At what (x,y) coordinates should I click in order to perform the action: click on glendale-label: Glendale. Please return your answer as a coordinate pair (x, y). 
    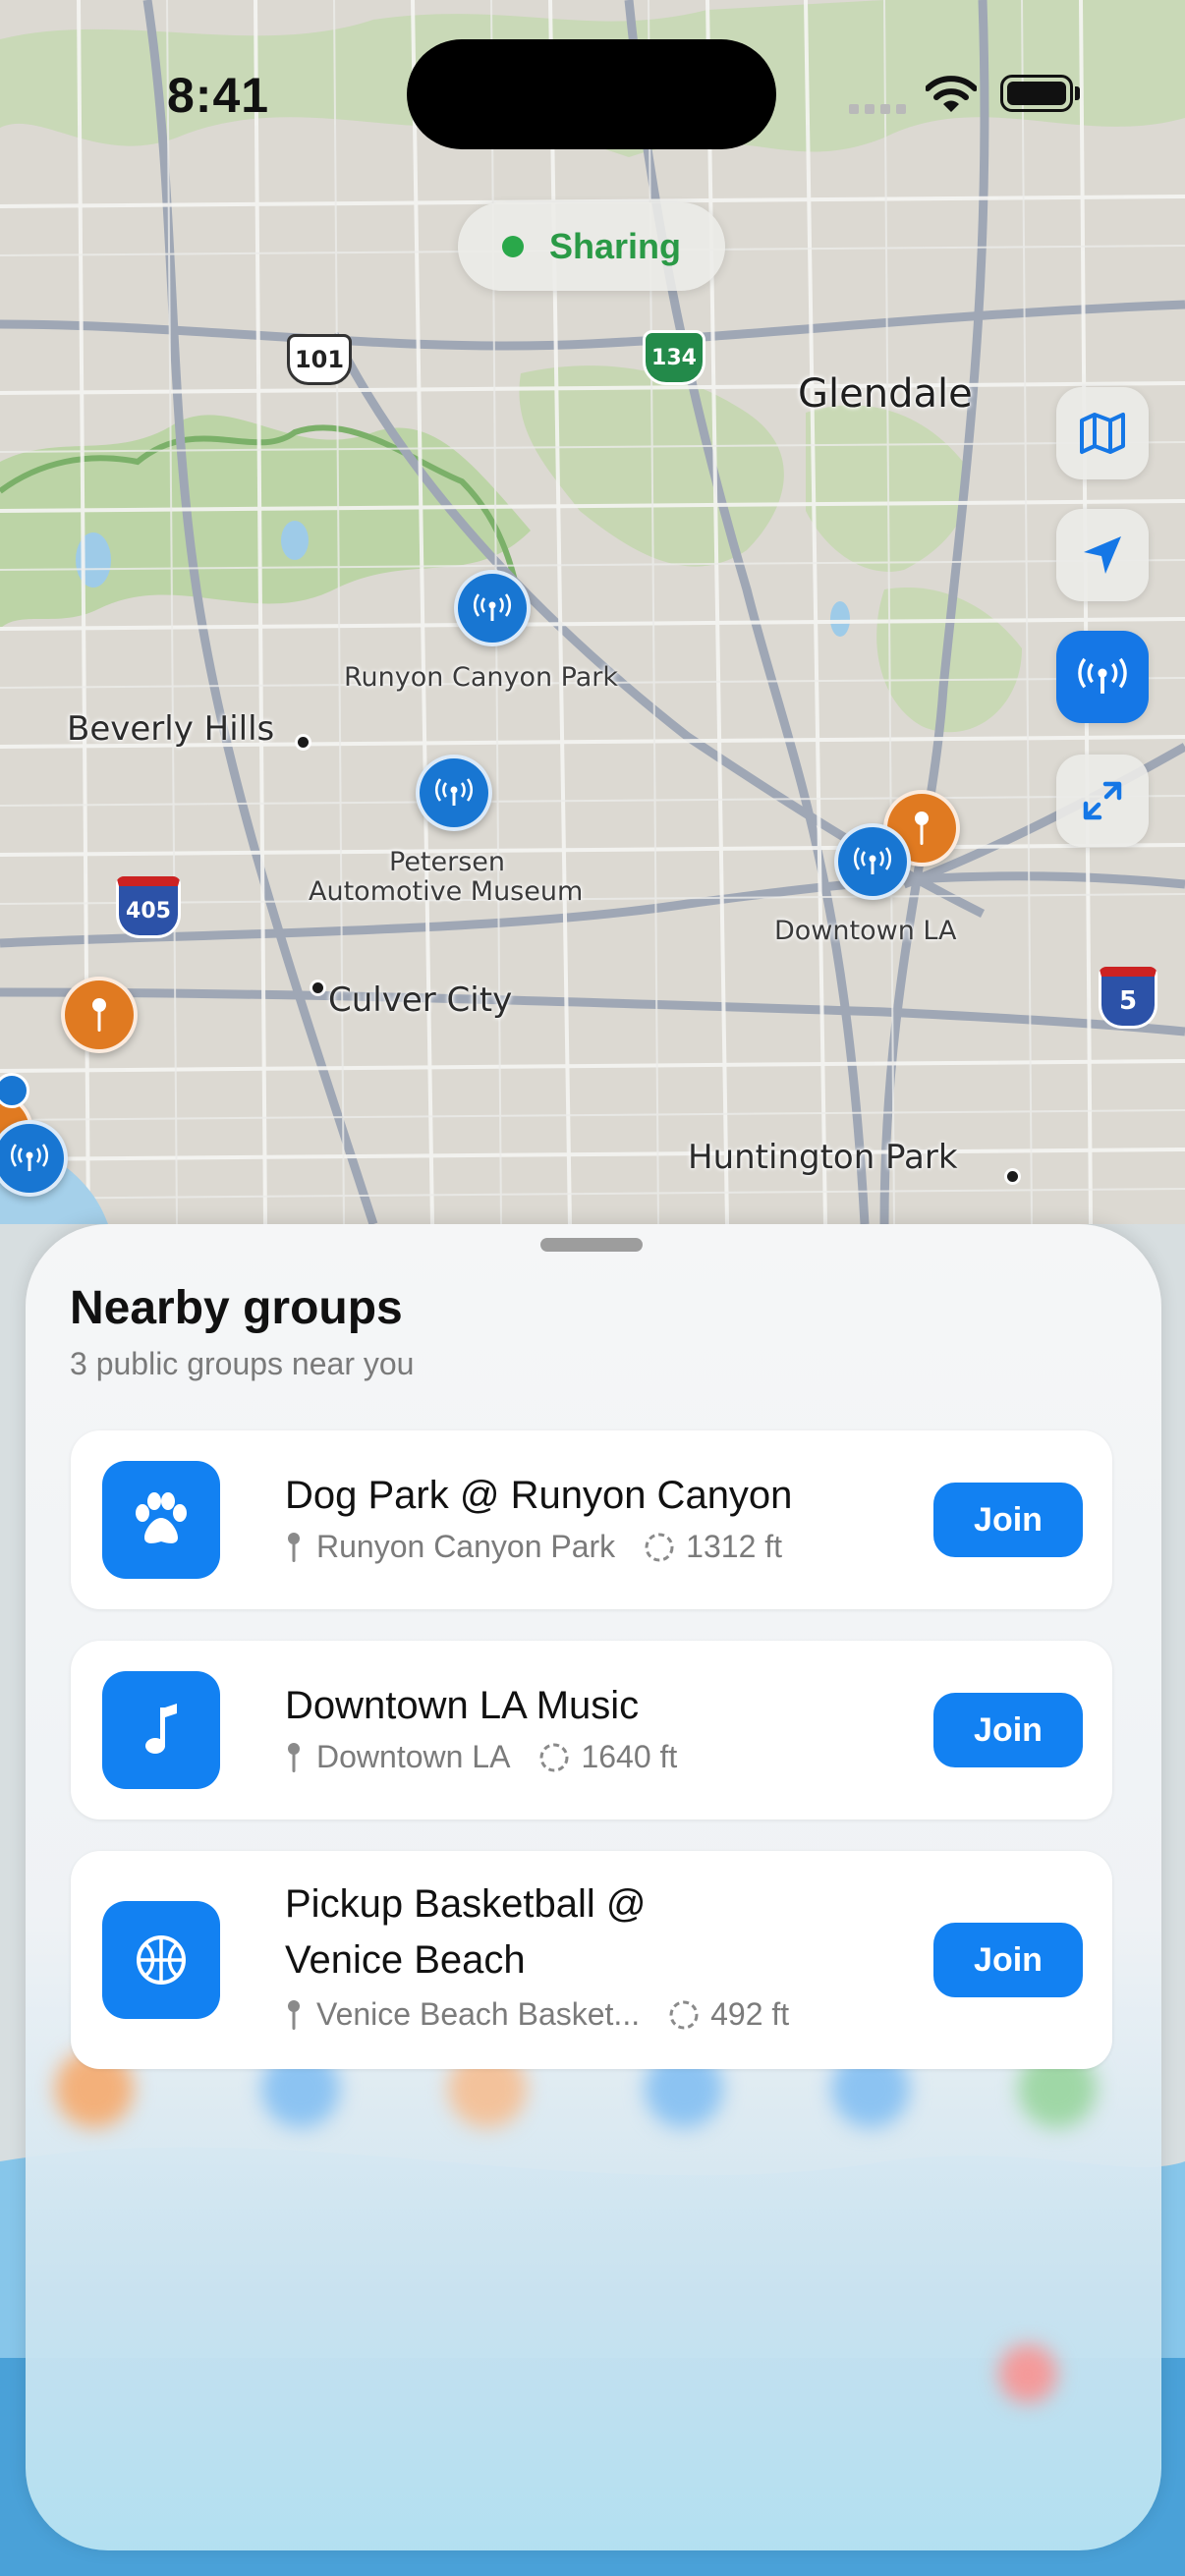
    Looking at the image, I should click on (886, 394).